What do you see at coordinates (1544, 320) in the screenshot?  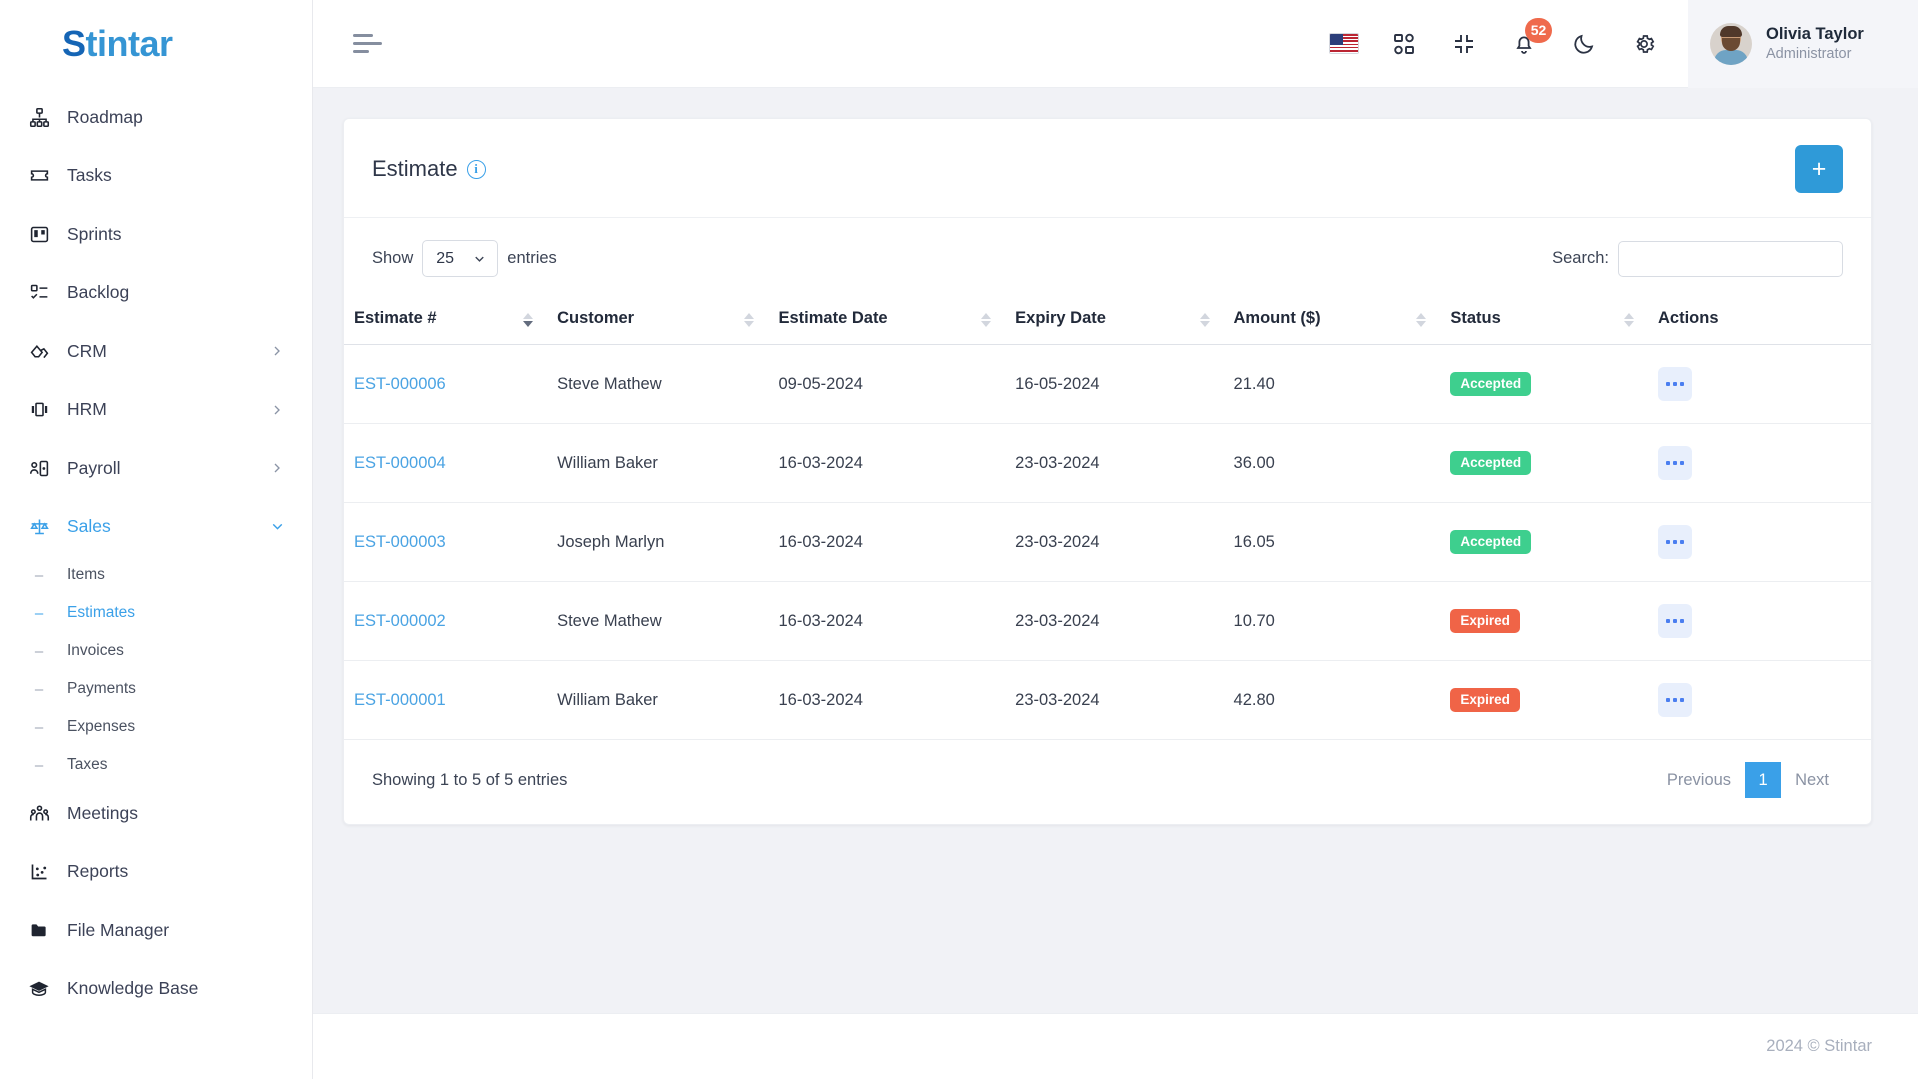 I see `column-header-status: Status` at bounding box center [1544, 320].